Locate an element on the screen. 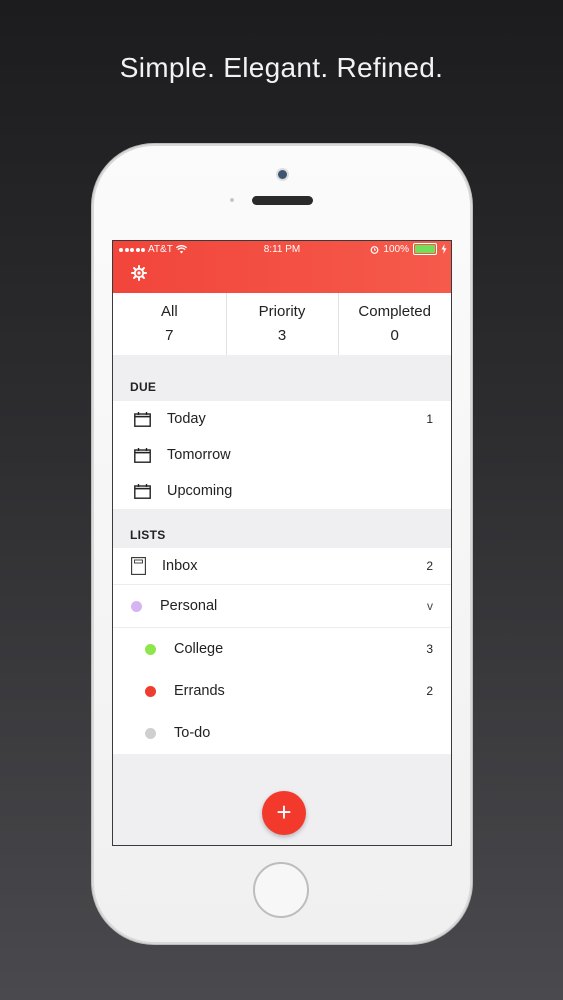  add-task-button: + is located at coordinates (284, 813).